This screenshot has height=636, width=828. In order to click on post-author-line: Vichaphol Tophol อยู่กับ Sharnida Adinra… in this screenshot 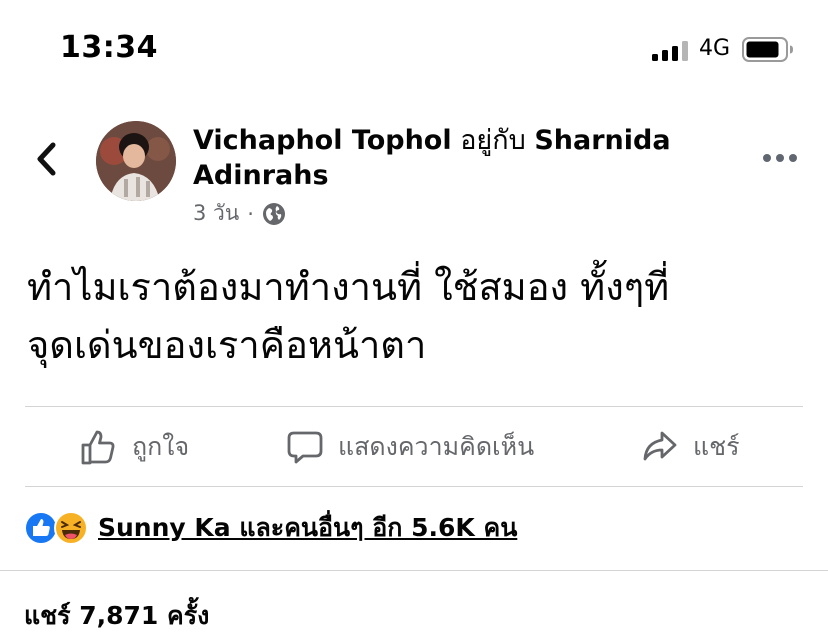, I will do `click(453, 158)`.